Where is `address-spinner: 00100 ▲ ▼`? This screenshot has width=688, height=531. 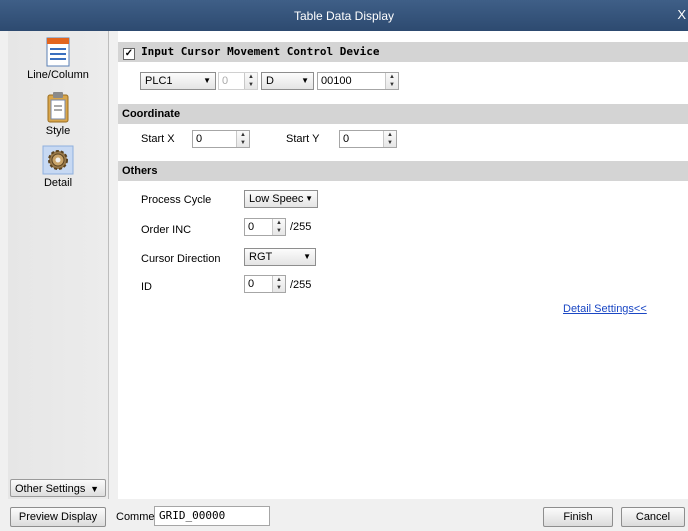 address-spinner: 00100 ▲ ▼ is located at coordinates (358, 81).